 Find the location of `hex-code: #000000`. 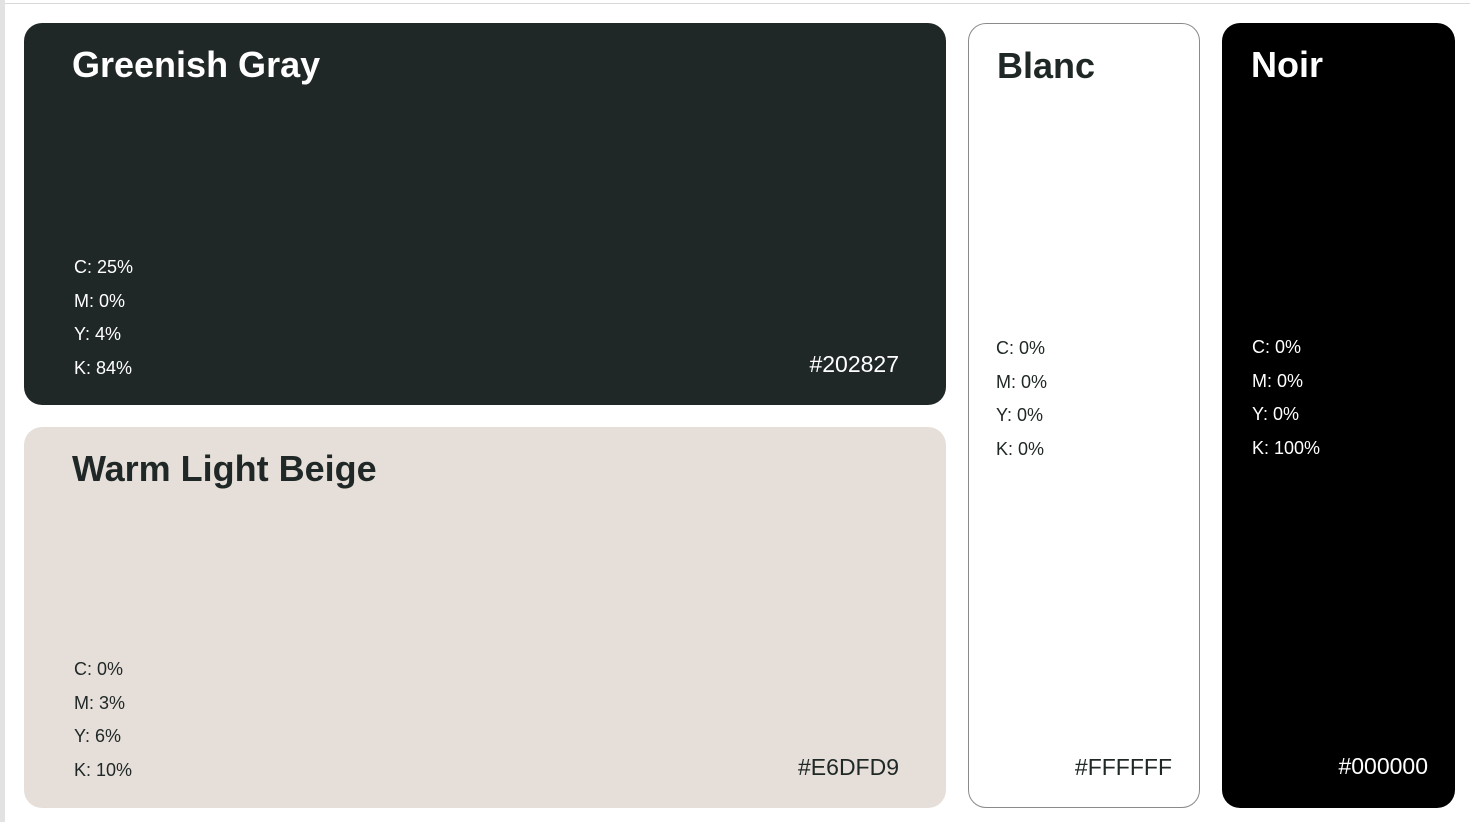

hex-code: #000000 is located at coordinates (1383, 766).